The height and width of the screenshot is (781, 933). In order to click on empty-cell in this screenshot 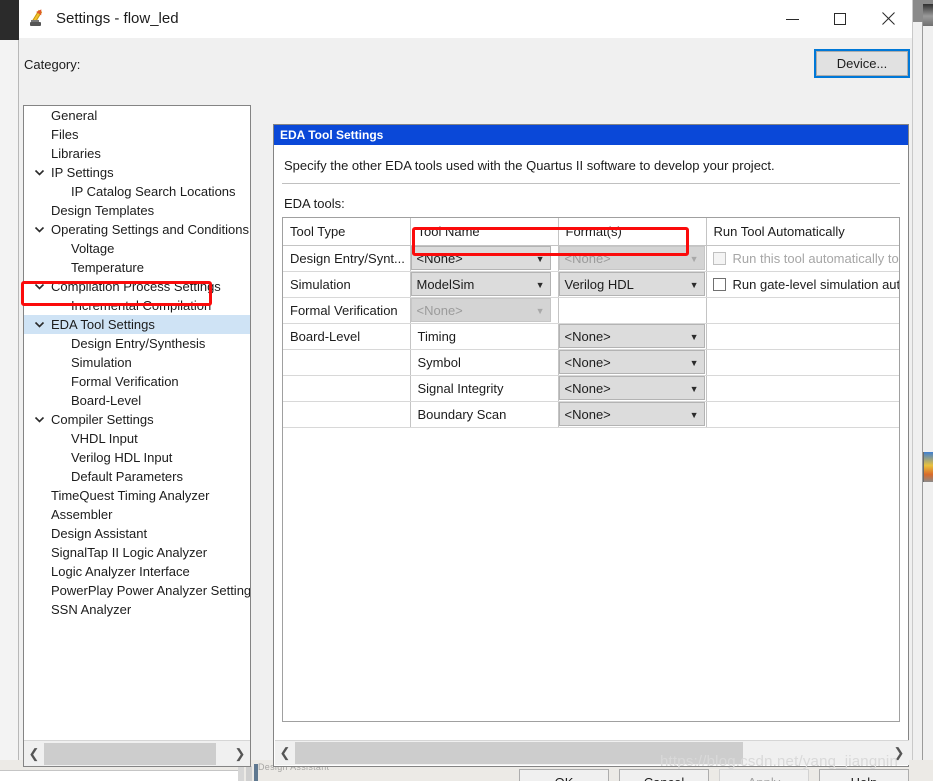, I will do `click(802, 362)`.